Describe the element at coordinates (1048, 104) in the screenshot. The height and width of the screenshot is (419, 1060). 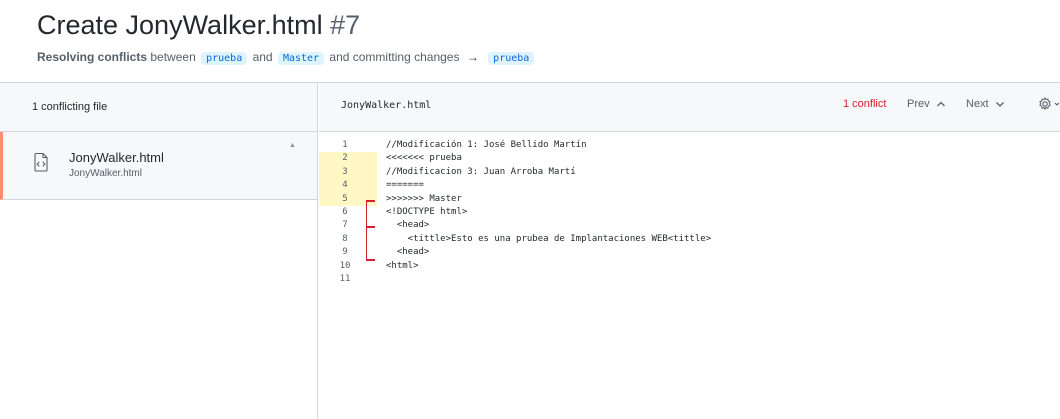
I see `gear-icon` at that location.